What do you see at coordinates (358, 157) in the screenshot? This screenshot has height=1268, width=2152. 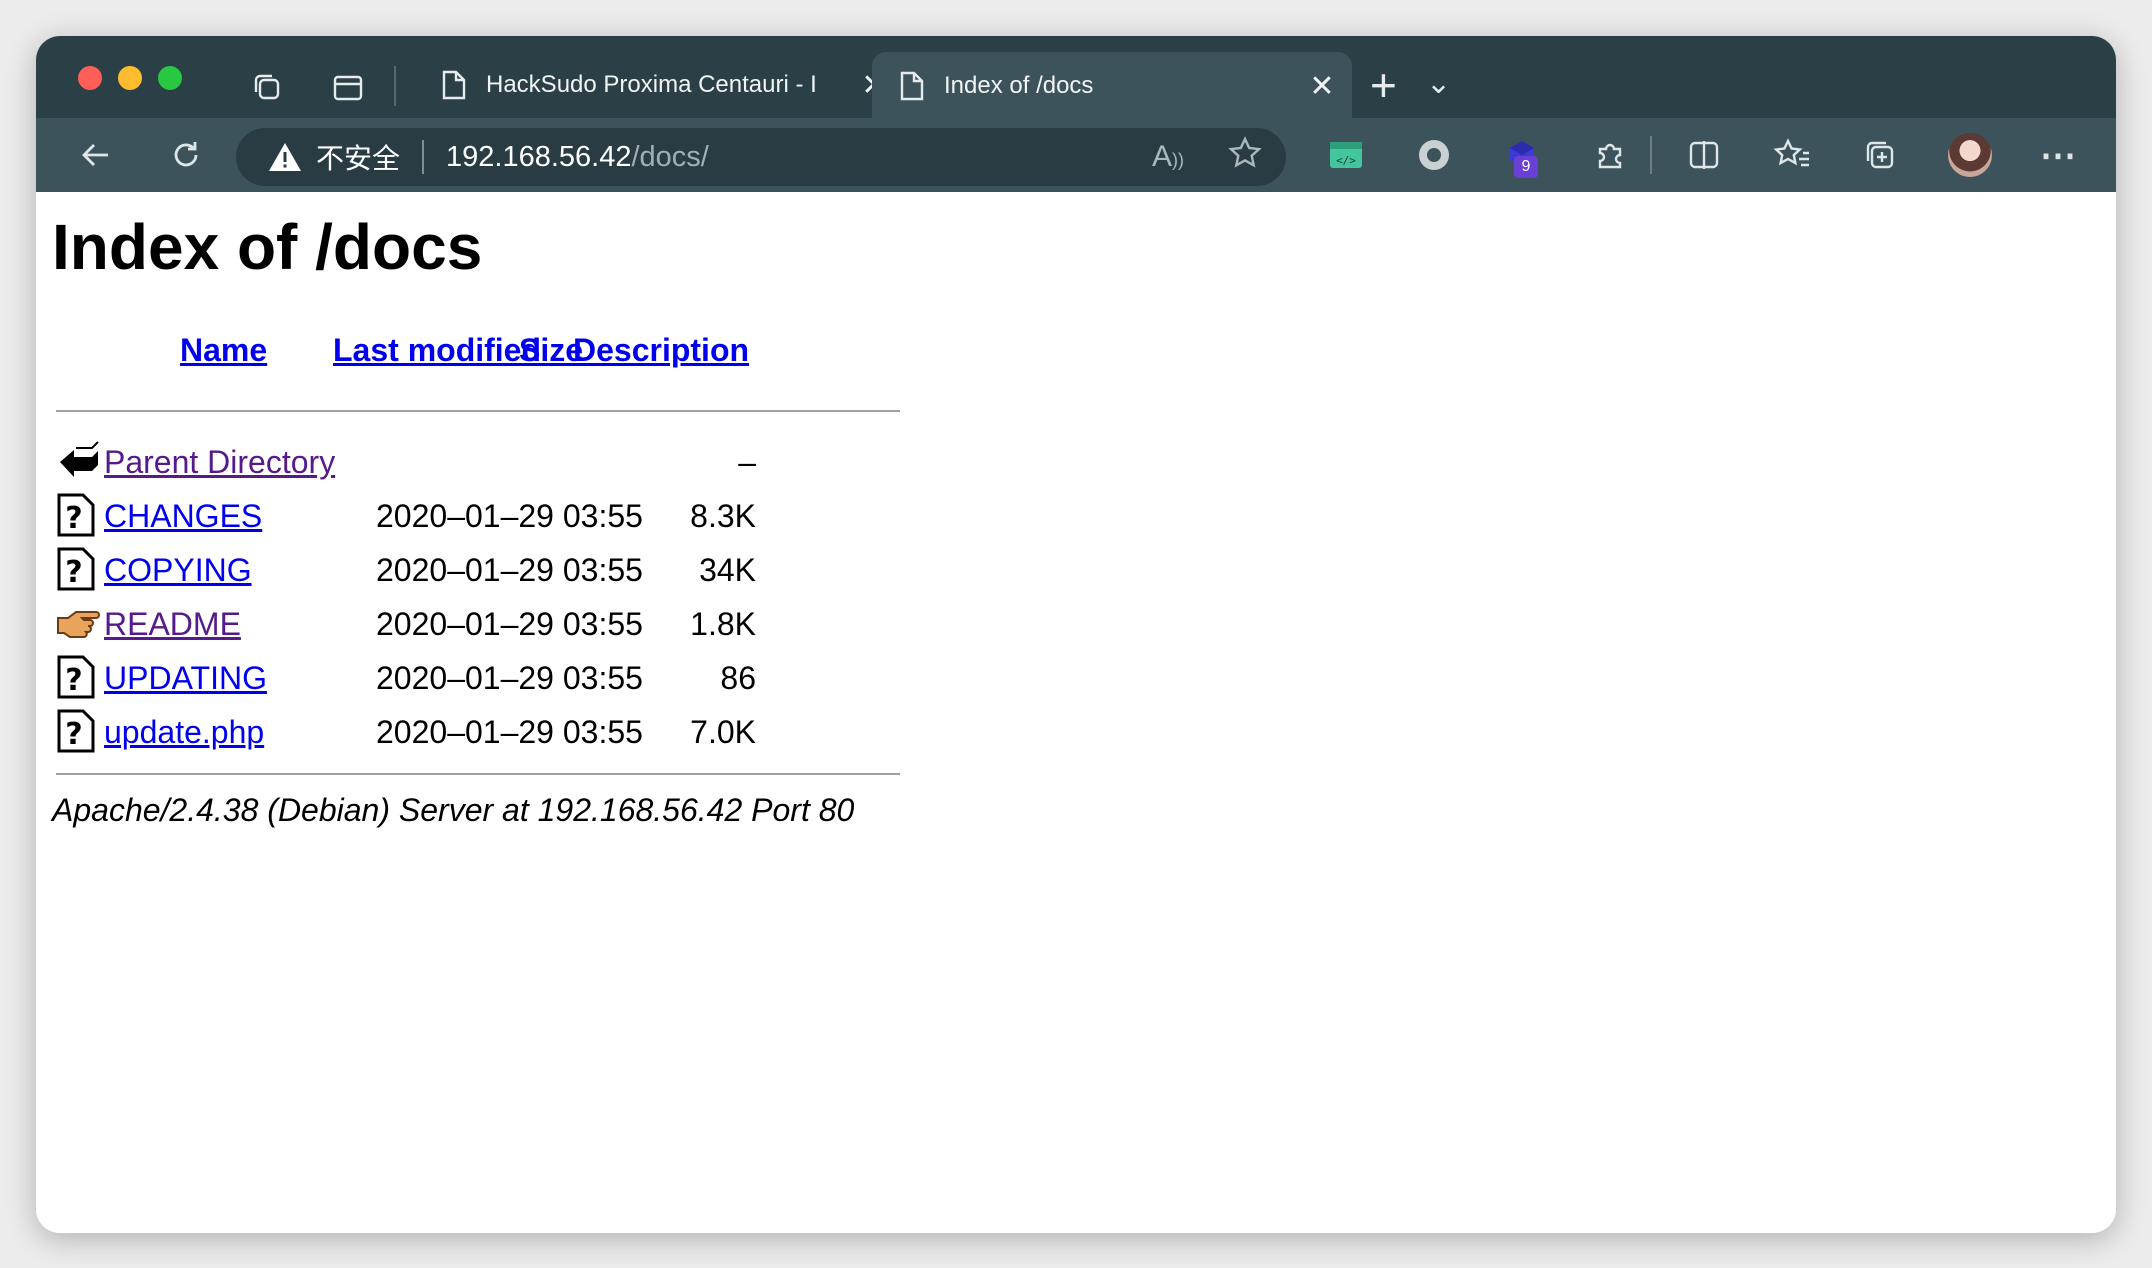 I see `security-label: 不安全` at bounding box center [358, 157].